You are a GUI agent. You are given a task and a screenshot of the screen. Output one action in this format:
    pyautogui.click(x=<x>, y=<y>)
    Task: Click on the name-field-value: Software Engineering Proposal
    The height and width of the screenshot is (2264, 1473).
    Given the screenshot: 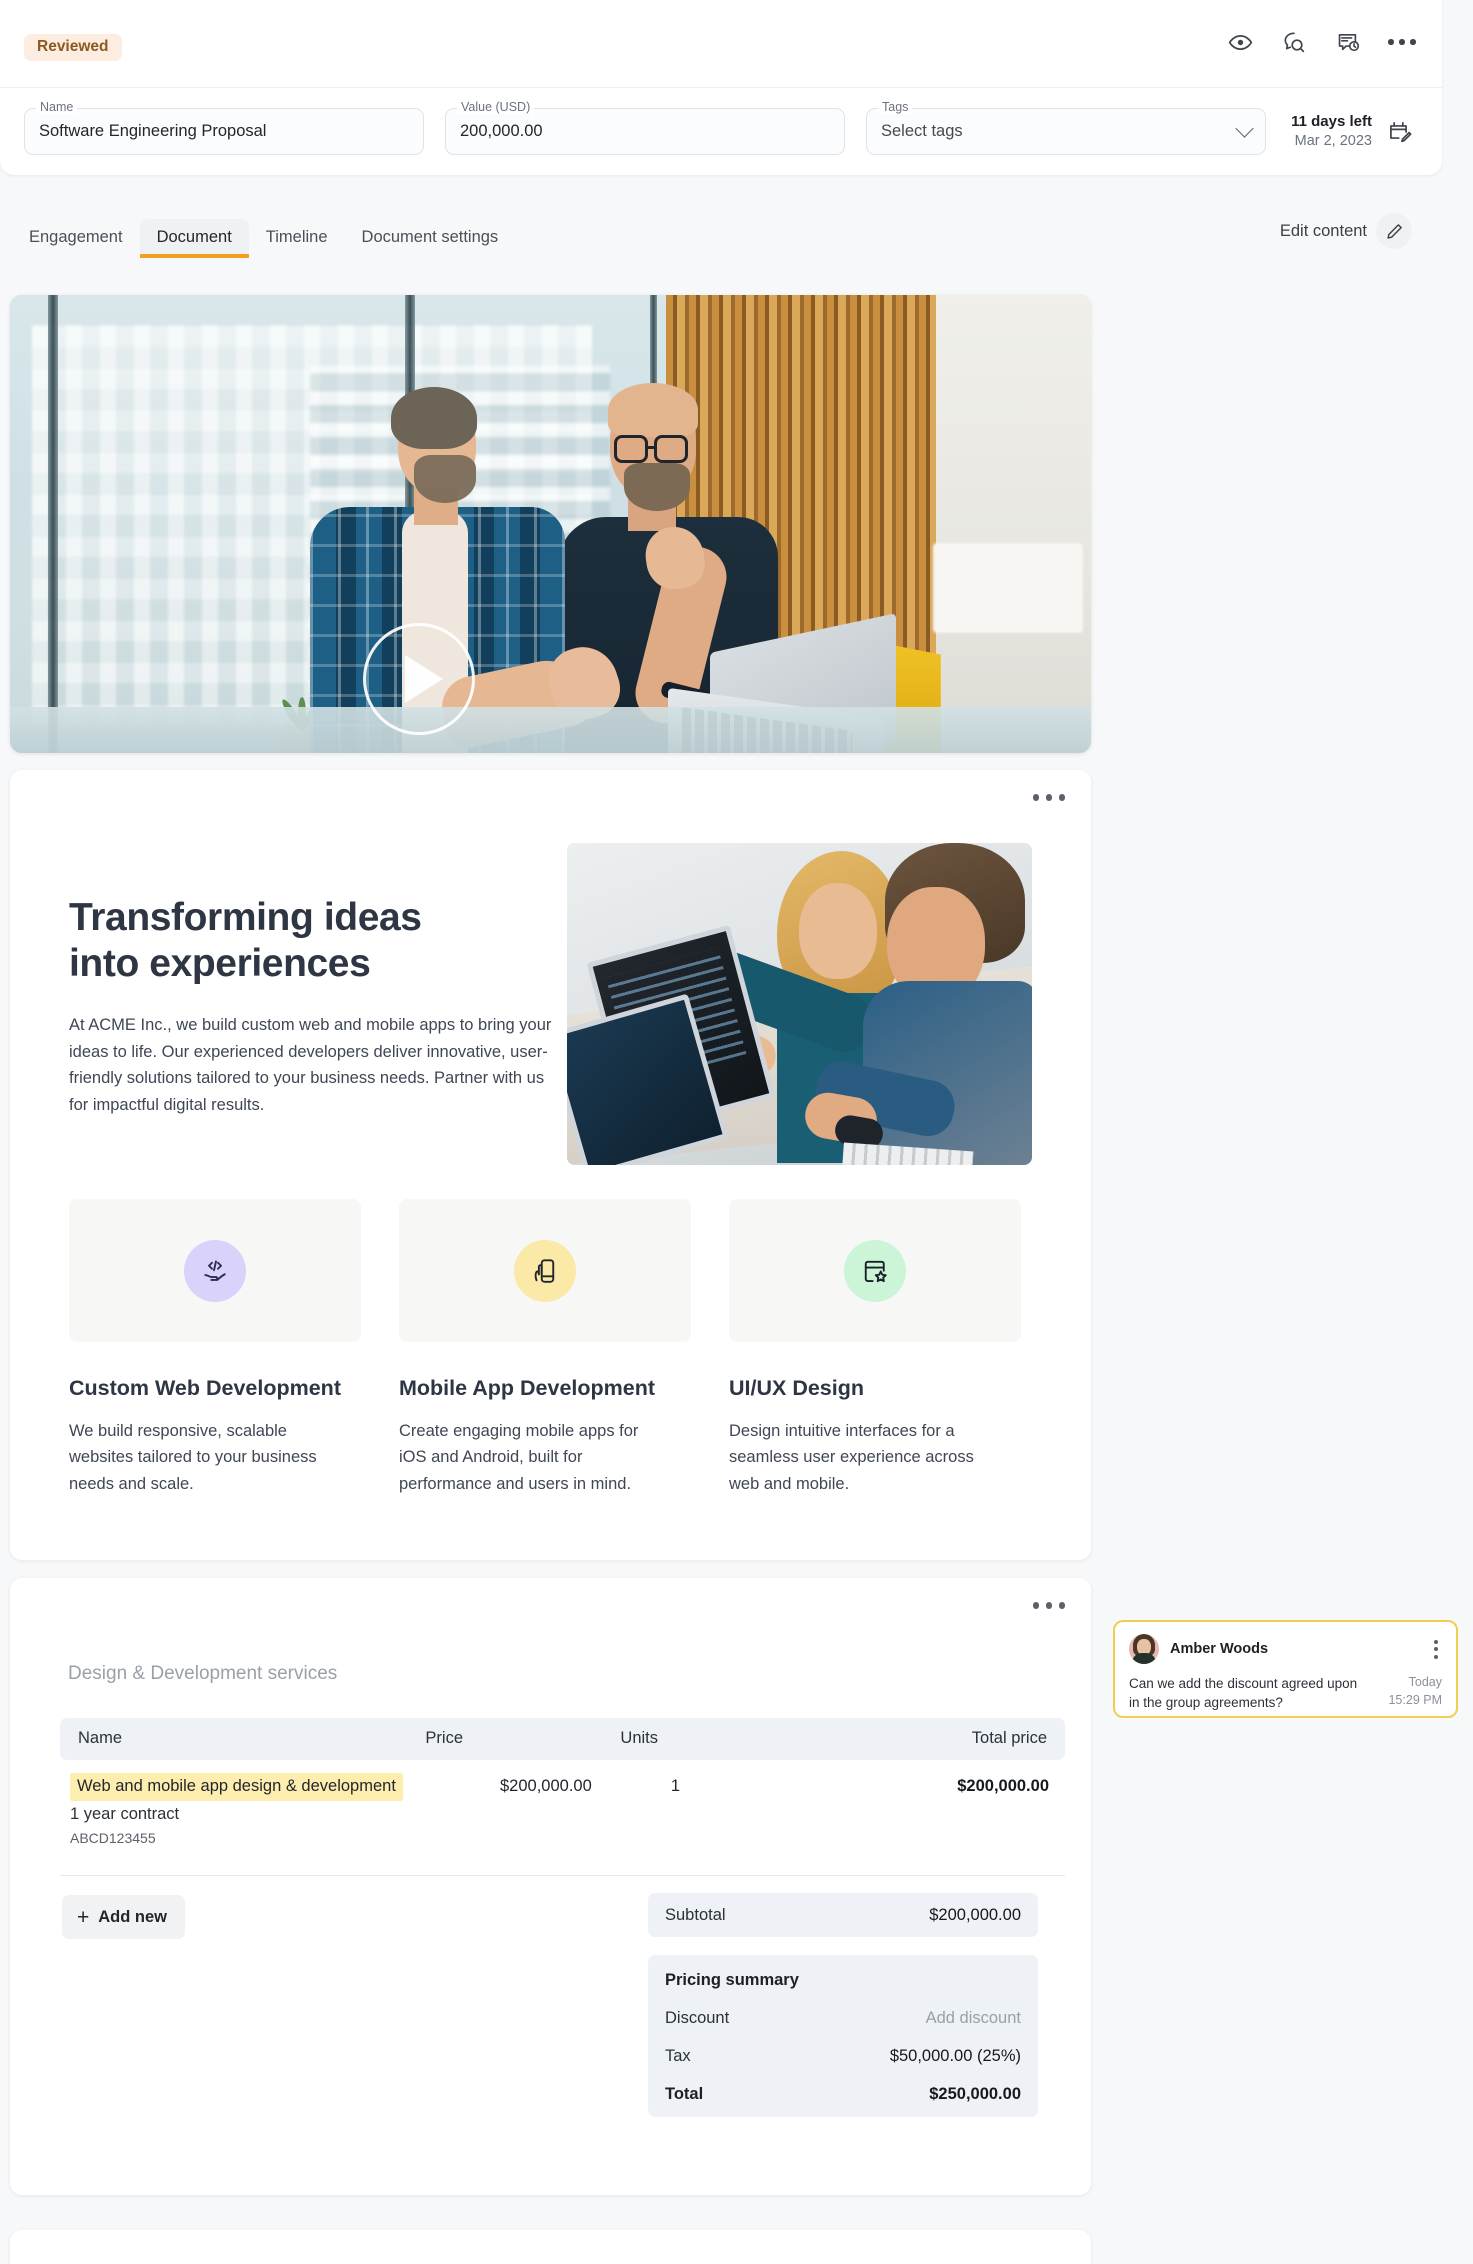 What is the action you would take?
    pyautogui.click(x=153, y=131)
    